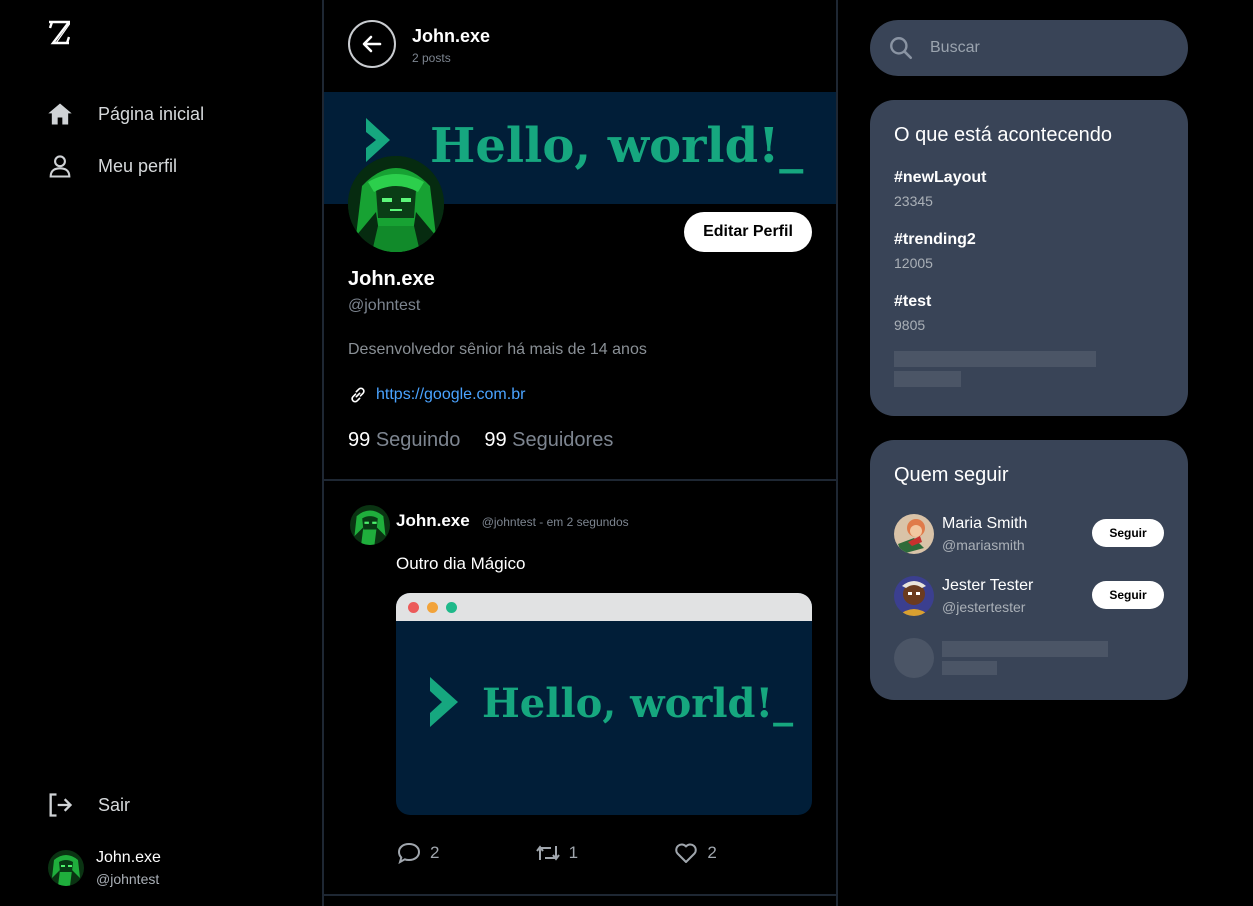  Describe the element at coordinates (578, 395) in the screenshot. I see `profile-link: https://google.com.br` at that location.